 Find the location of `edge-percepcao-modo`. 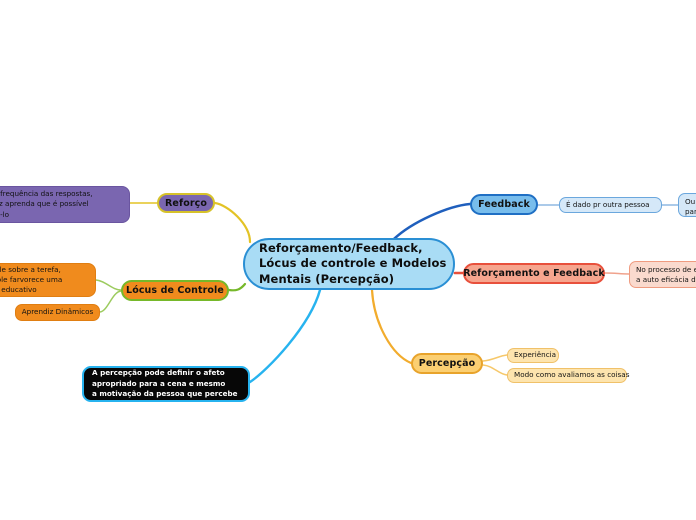

edge-percepcao-modo is located at coordinates (495, 370).